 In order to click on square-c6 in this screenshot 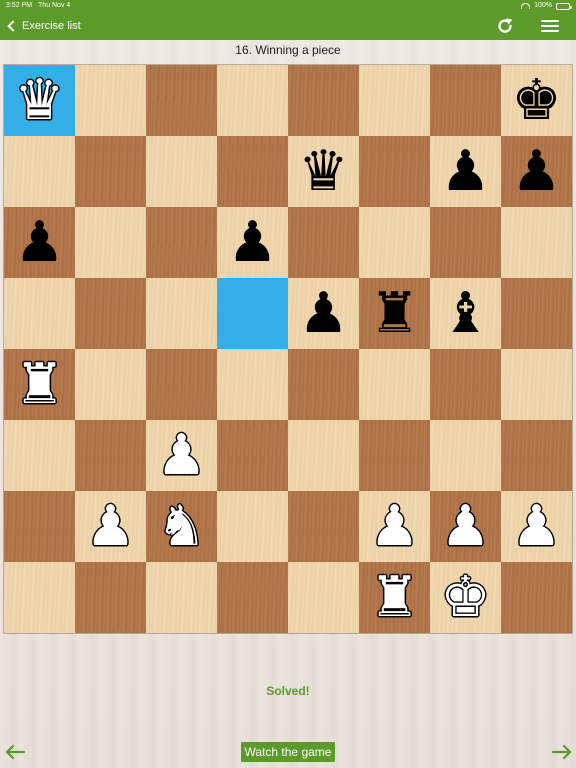, I will do `click(181, 242)`.